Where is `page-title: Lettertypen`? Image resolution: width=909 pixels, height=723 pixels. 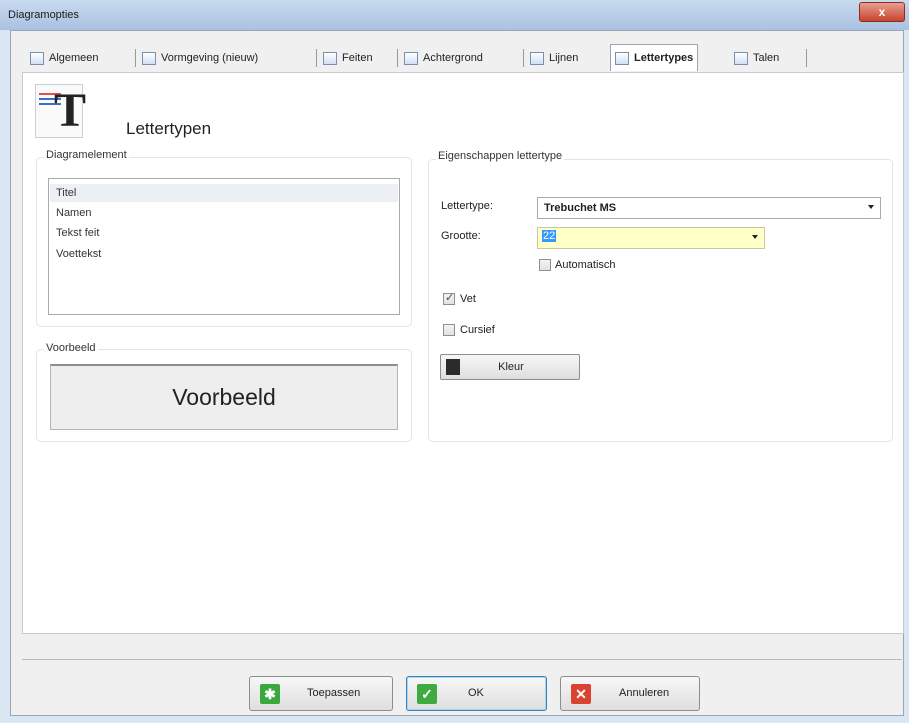
page-title: Lettertypen is located at coordinates (169, 128).